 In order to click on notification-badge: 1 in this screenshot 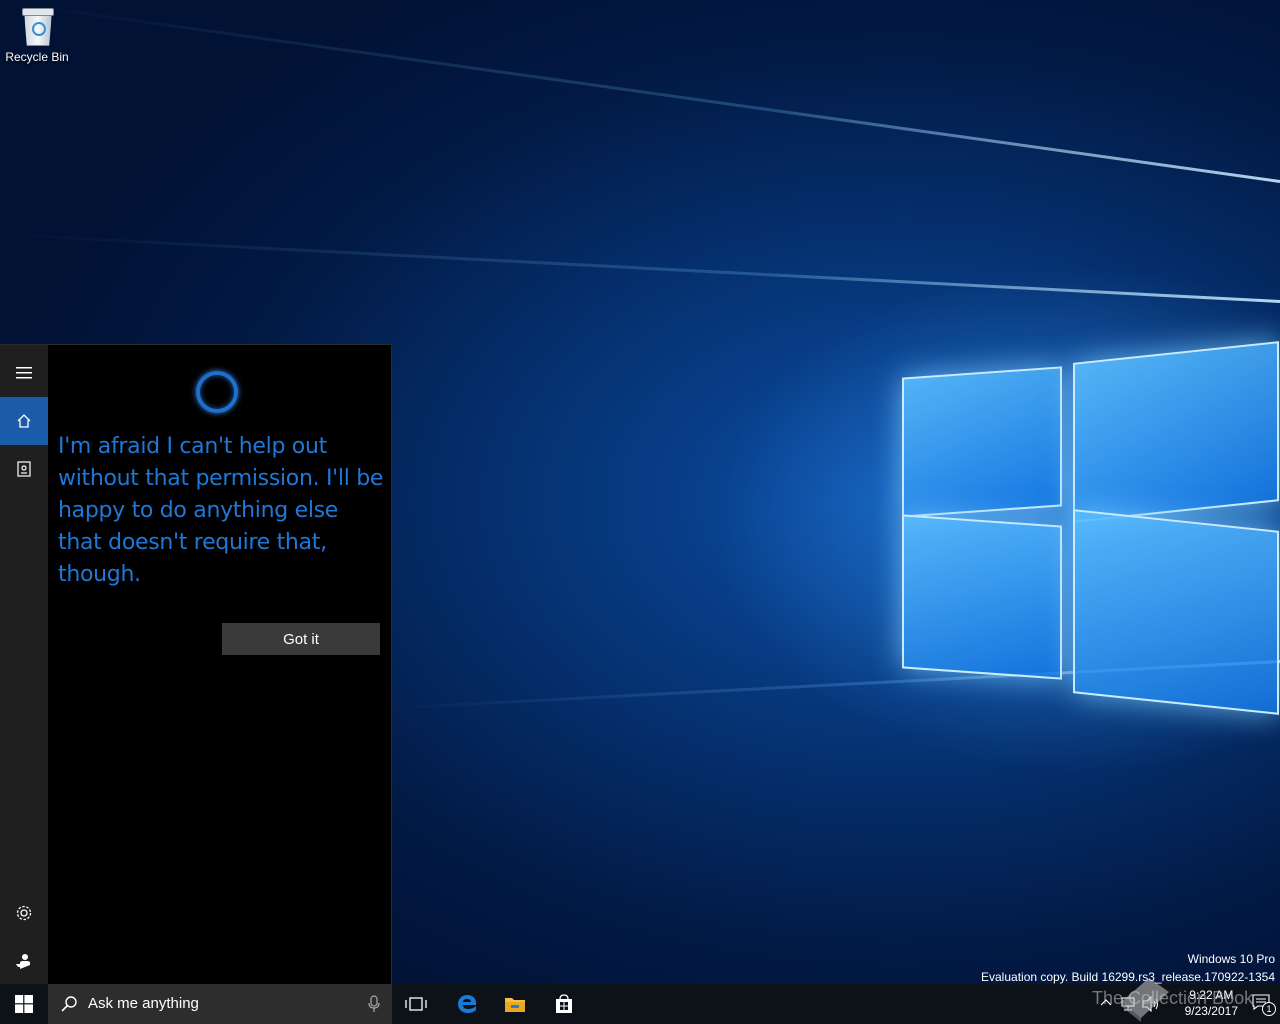, I will do `click(1269, 1009)`.